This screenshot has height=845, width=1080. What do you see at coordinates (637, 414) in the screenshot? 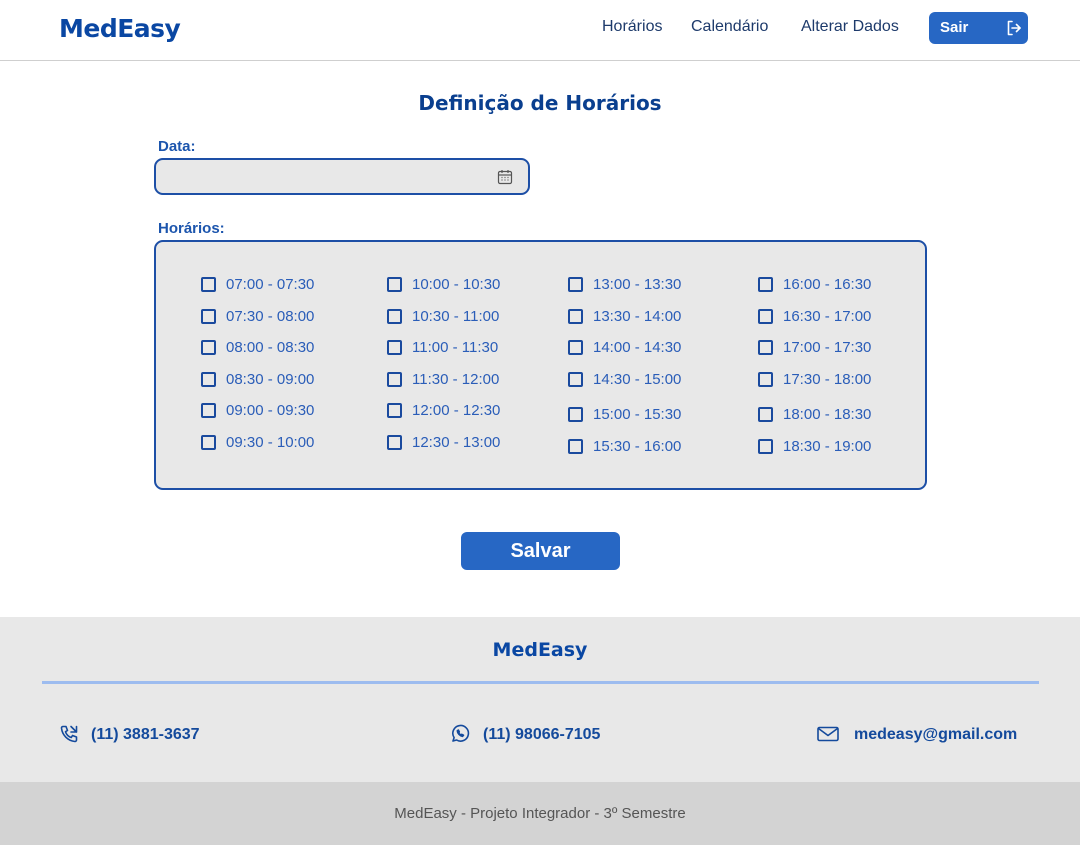
I see `time-slot-label: 15:00 - 15:30` at bounding box center [637, 414].